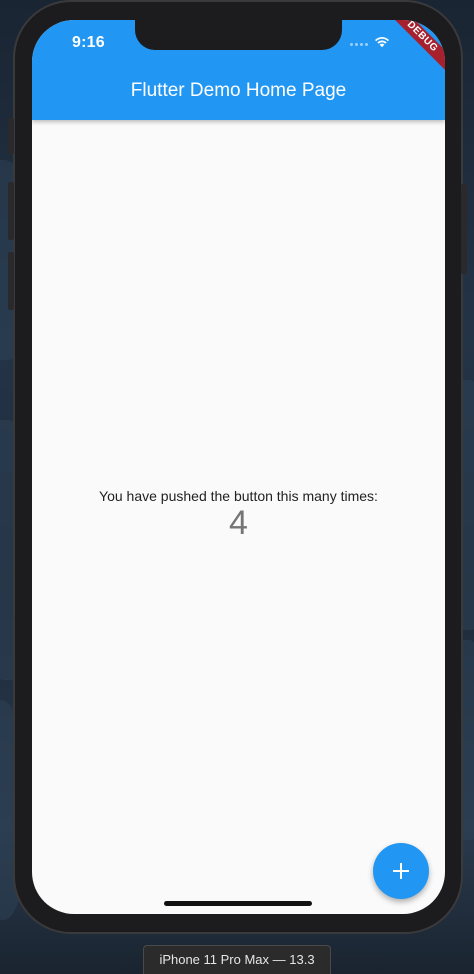  What do you see at coordinates (464, 229) in the screenshot?
I see `power-button` at bounding box center [464, 229].